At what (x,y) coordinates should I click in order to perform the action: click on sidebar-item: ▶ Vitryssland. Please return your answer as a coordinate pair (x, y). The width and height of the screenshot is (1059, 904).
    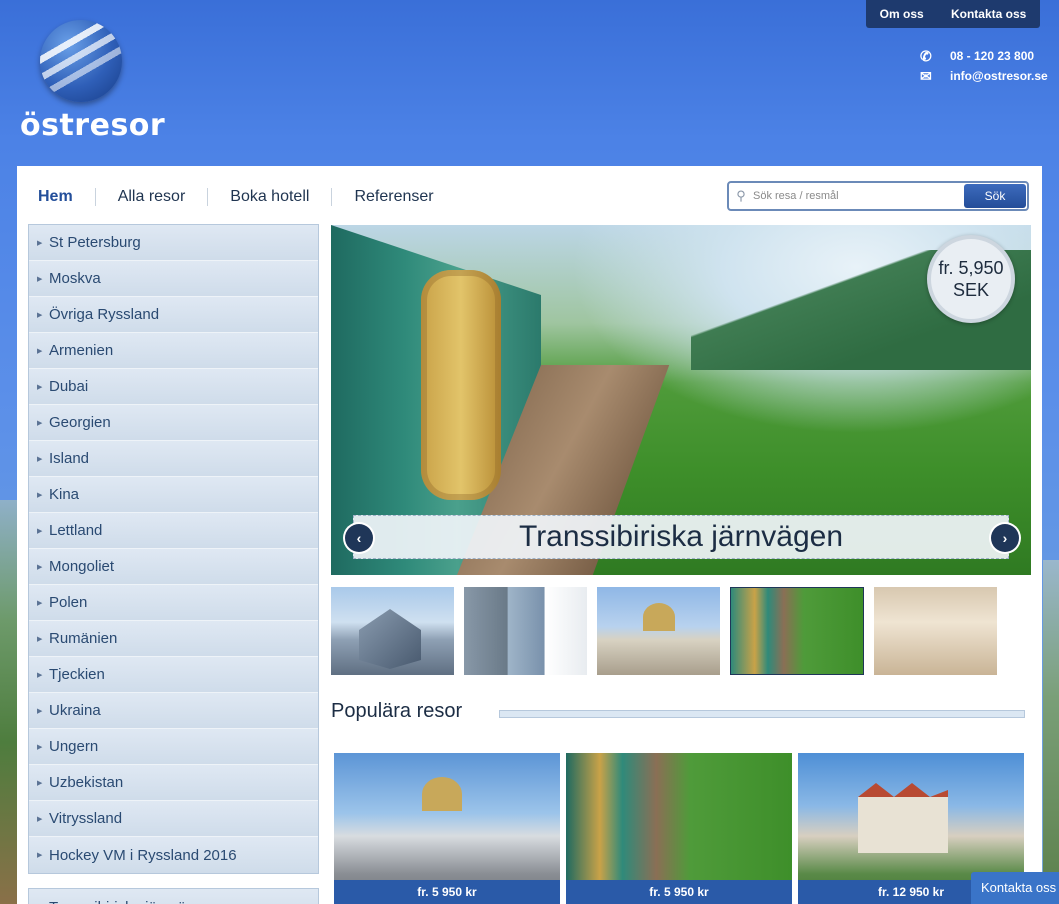
    Looking at the image, I should click on (173, 819).